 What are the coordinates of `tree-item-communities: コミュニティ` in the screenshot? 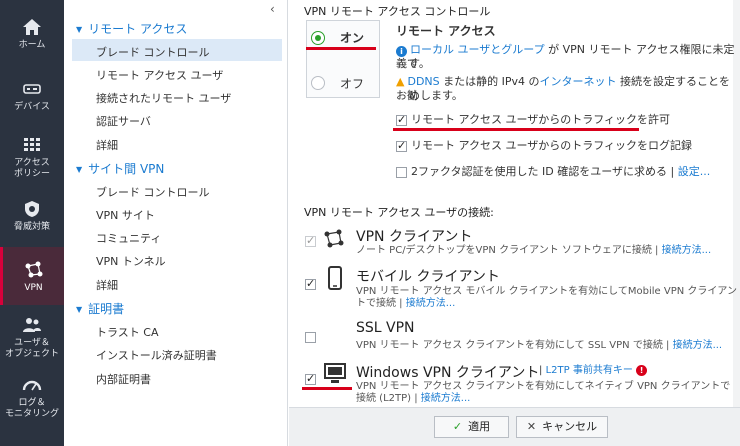 It's located at (128, 238).